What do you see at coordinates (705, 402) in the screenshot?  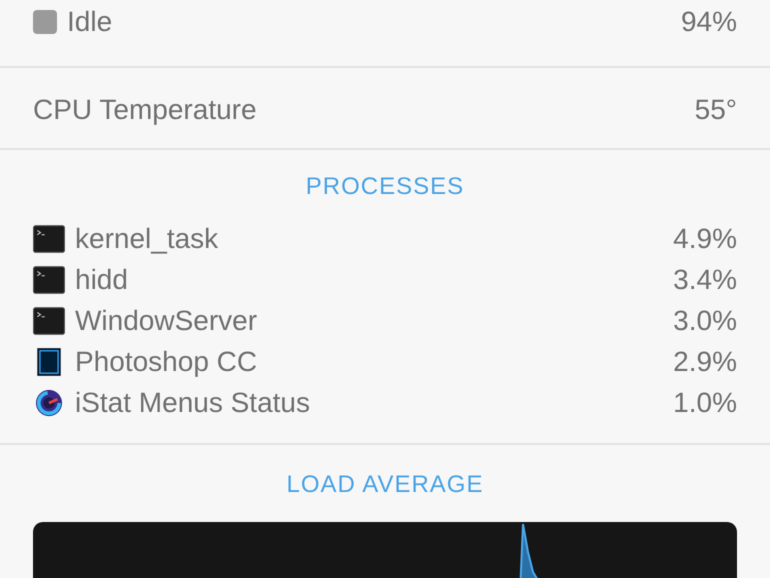 I see `process-value: 1.0%` at bounding box center [705, 402].